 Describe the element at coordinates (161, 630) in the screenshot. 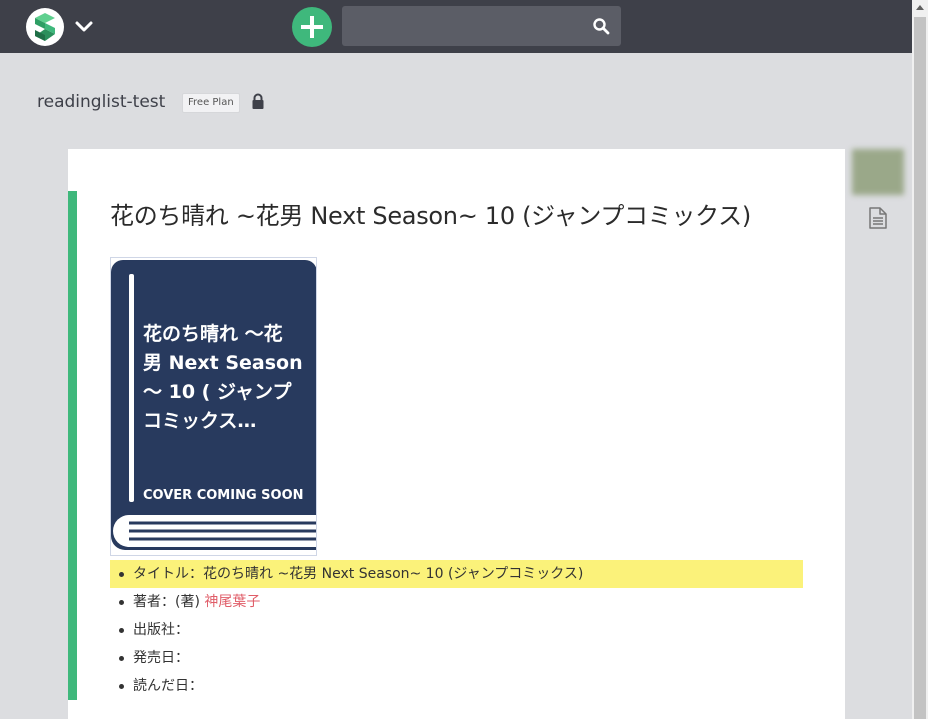

I see `publisher-label: 出版社：` at that location.